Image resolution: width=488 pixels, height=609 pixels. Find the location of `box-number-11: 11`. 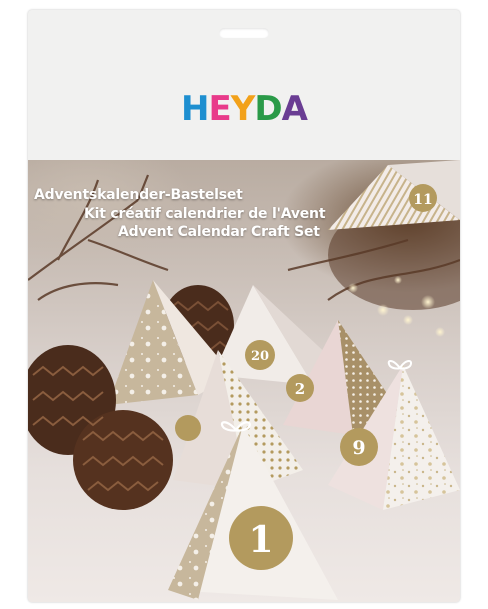

box-number-11: 11 is located at coordinates (422, 200).